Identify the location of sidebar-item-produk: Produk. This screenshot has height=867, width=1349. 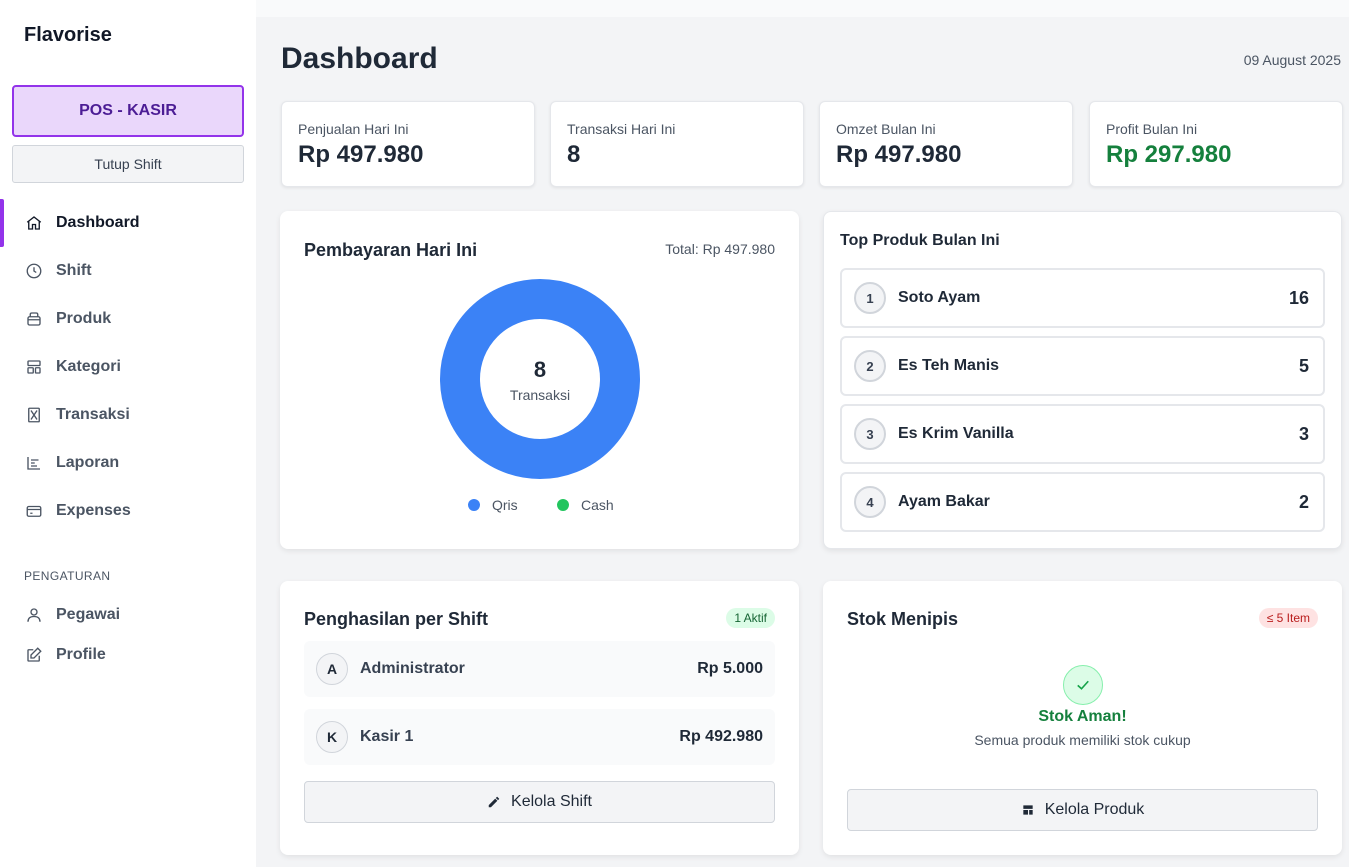
(128, 319).